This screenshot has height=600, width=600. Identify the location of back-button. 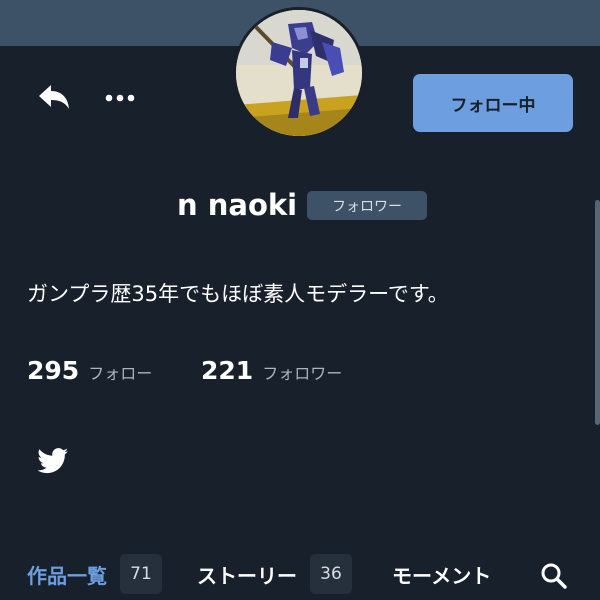
(54, 98).